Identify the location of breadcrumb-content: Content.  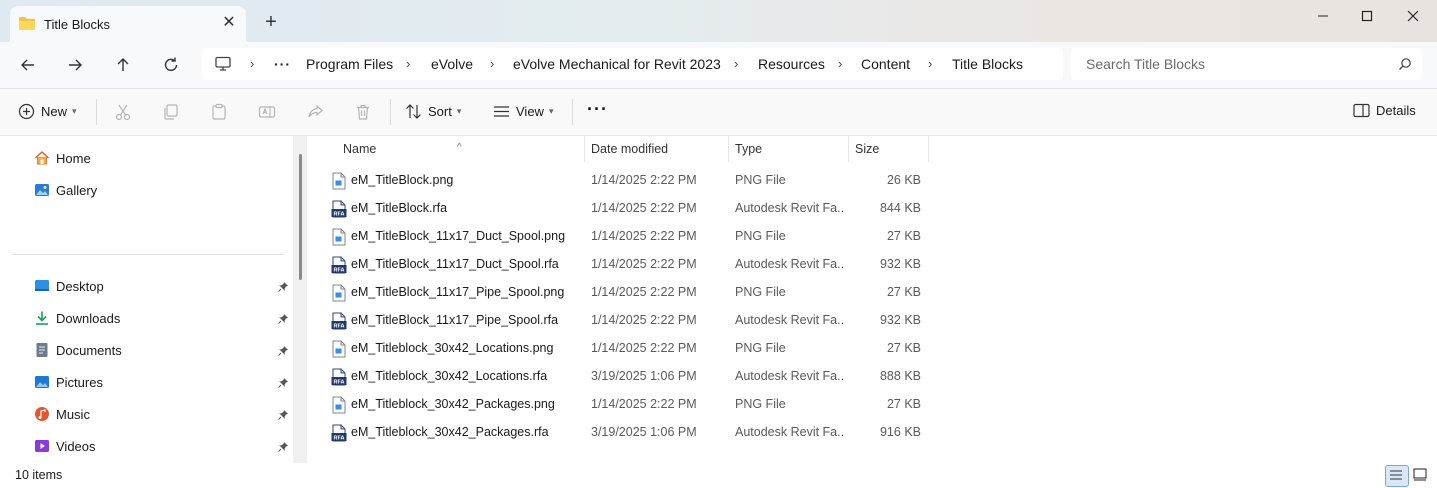
(885, 64).